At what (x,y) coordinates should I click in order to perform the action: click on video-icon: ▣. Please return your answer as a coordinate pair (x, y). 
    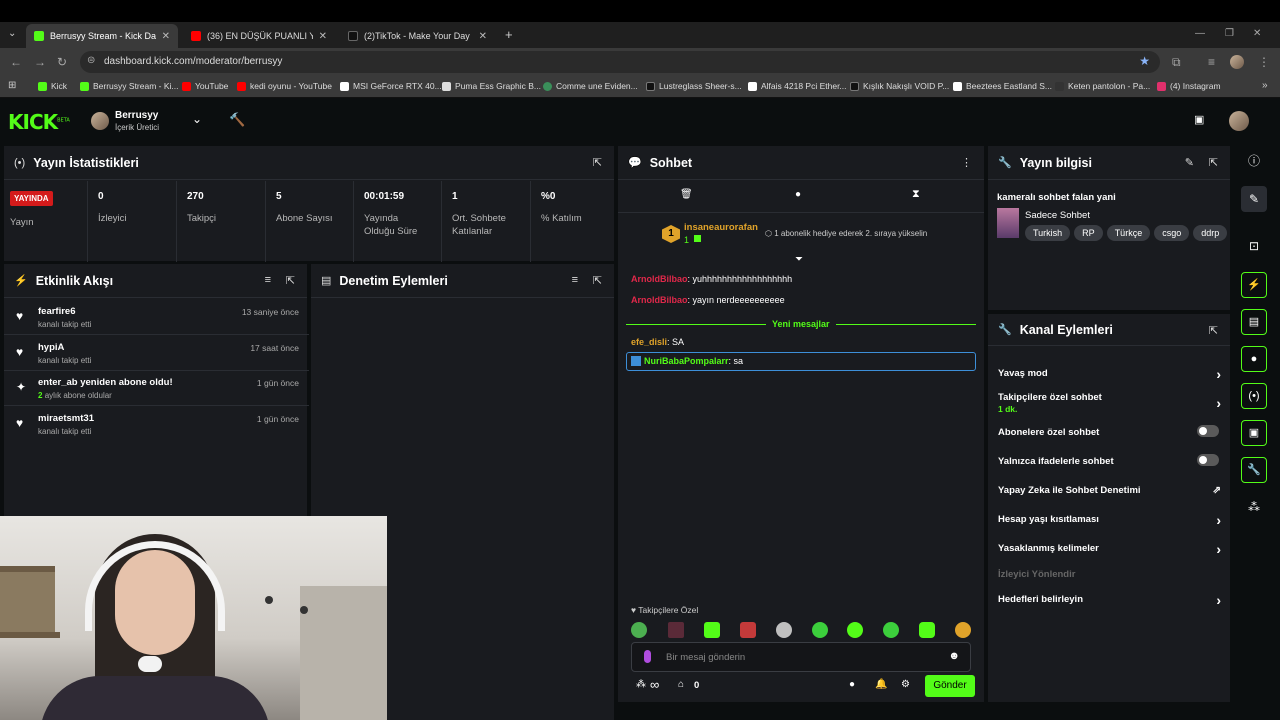
    Looking at the image, I should click on (1254, 433).